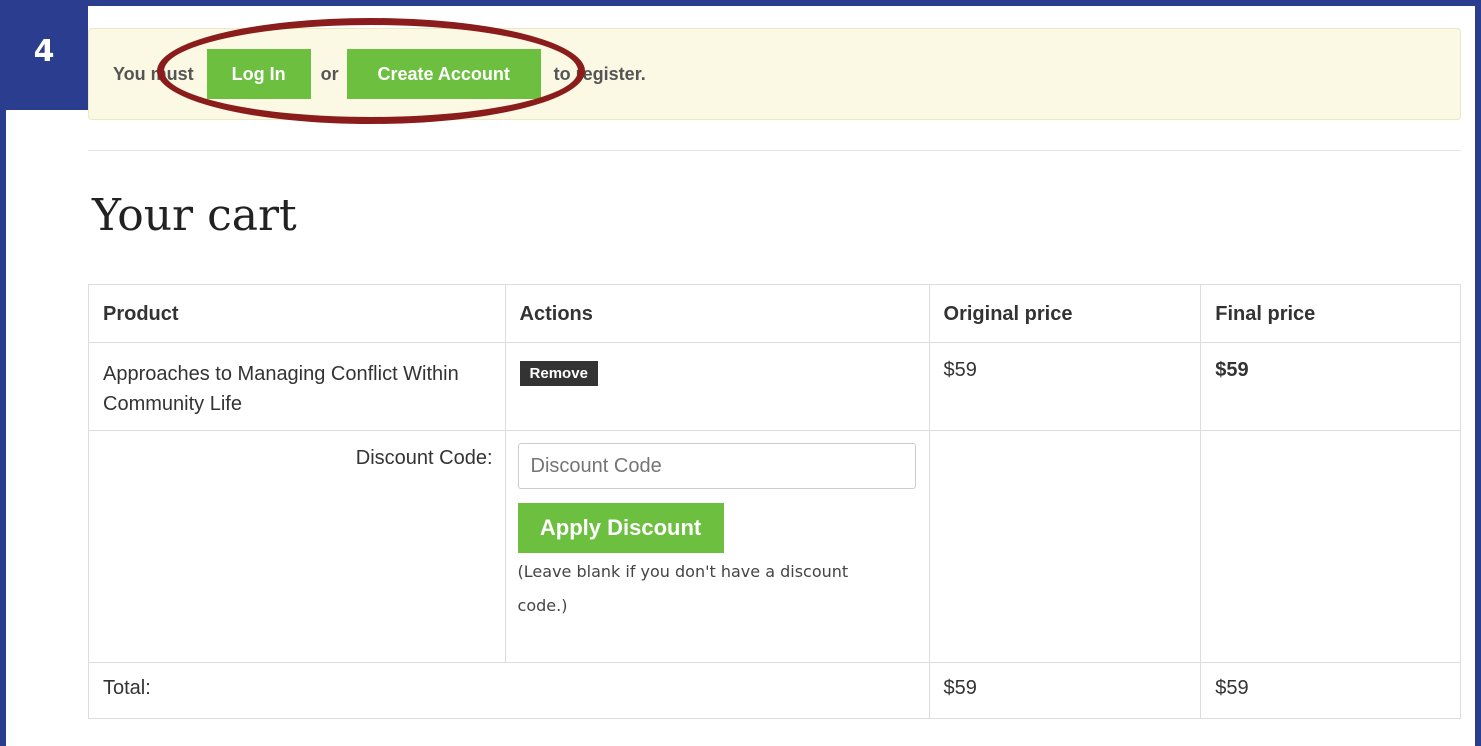 The height and width of the screenshot is (746, 1481). What do you see at coordinates (443, 74) in the screenshot?
I see `create-account-button: Create Account` at bounding box center [443, 74].